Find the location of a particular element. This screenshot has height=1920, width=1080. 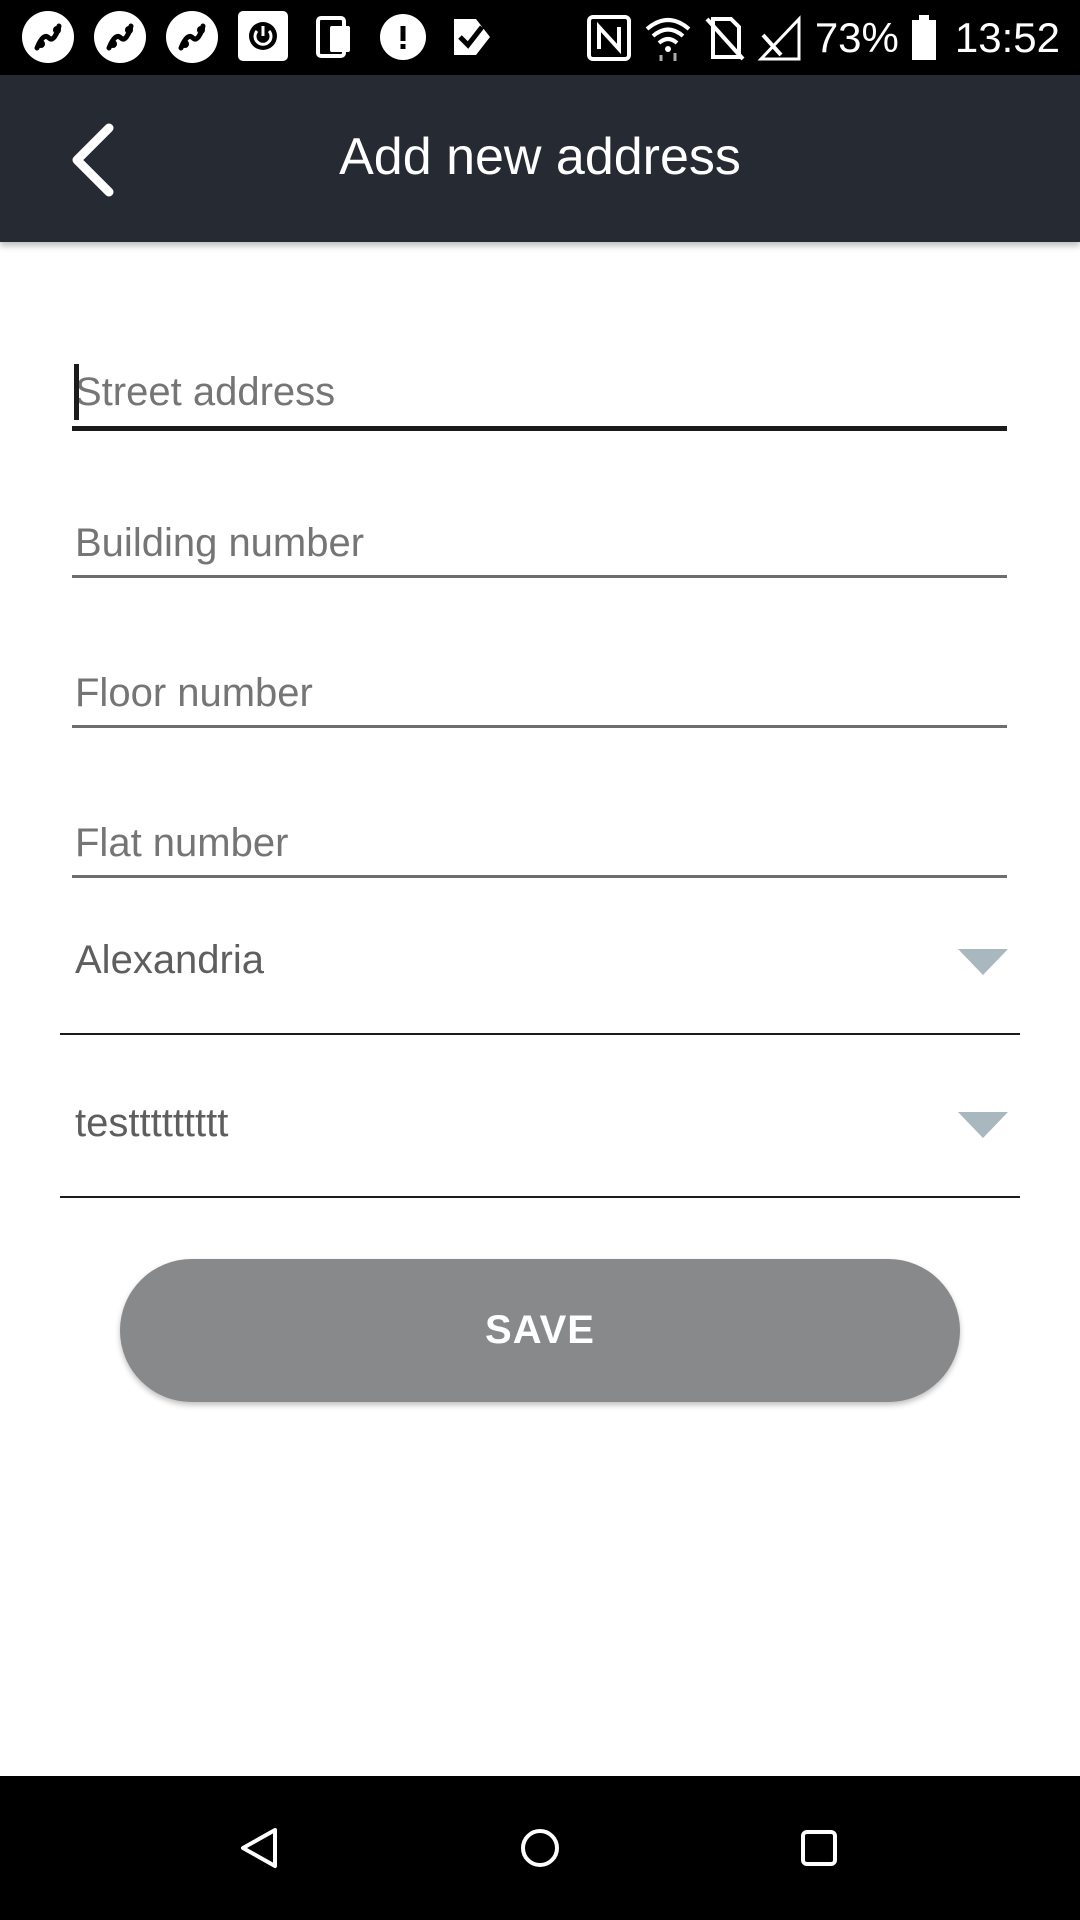

street-address-underline is located at coordinates (539, 428).